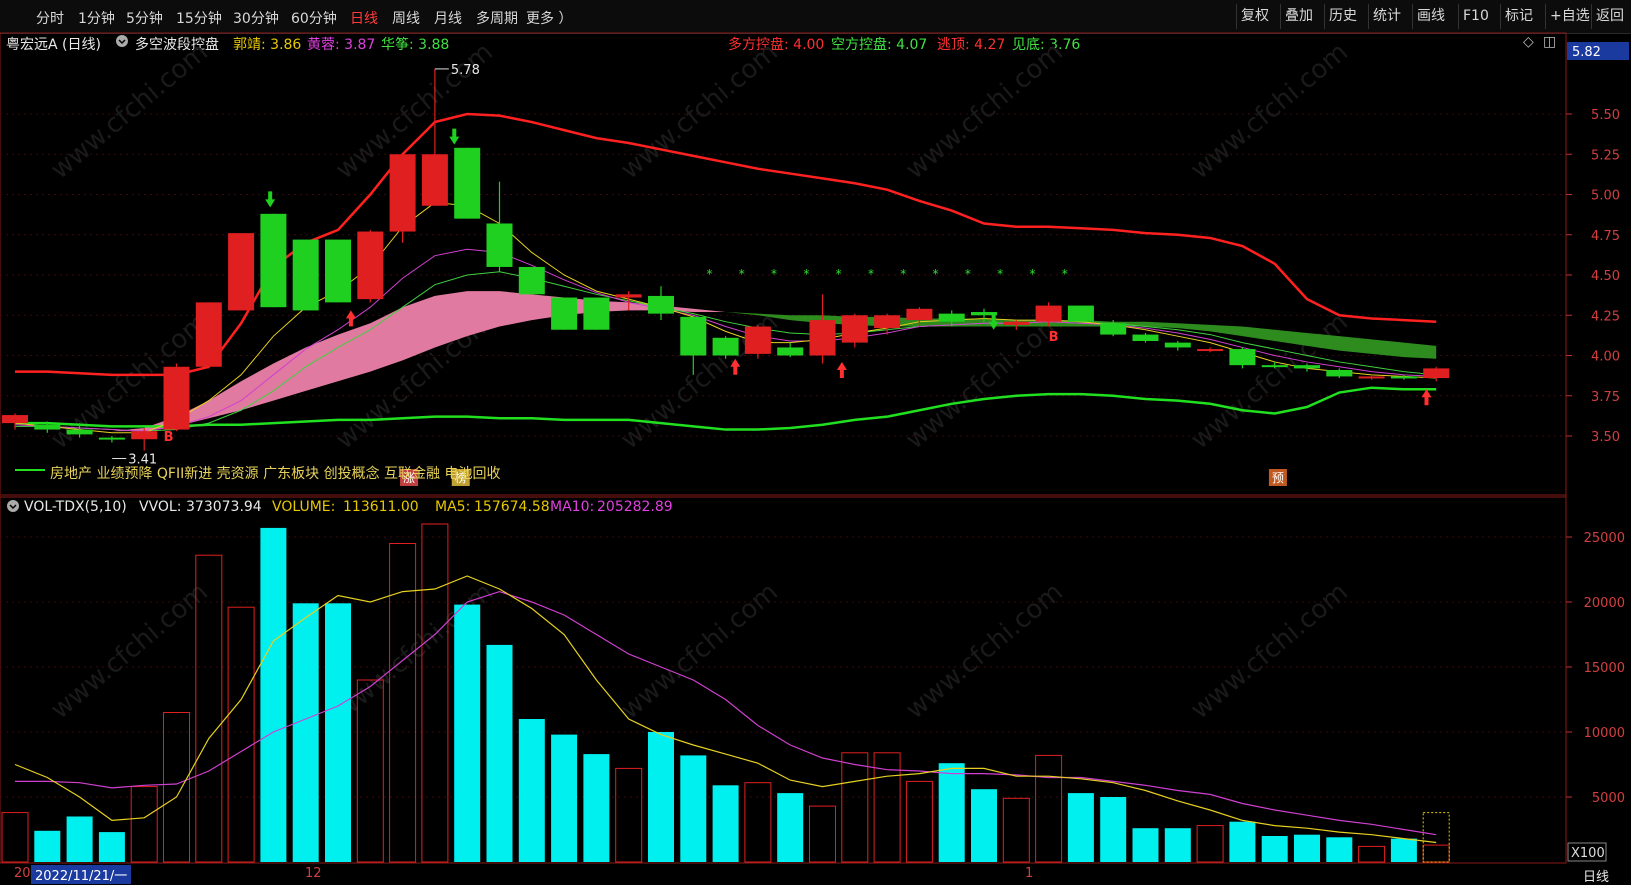  What do you see at coordinates (13, 508) in the screenshot?
I see `volume-settings-icon` at bounding box center [13, 508].